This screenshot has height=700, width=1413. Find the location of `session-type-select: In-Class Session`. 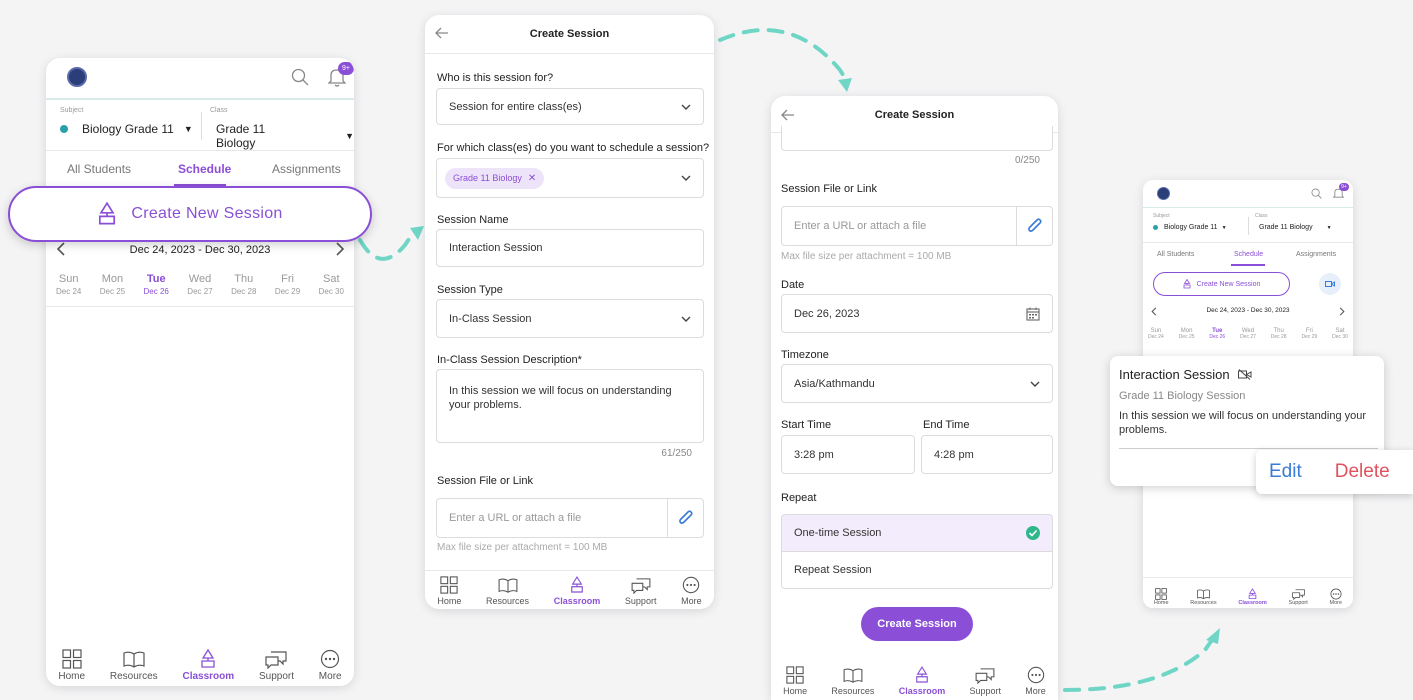

session-type-select: In-Class Session is located at coordinates (570, 318).